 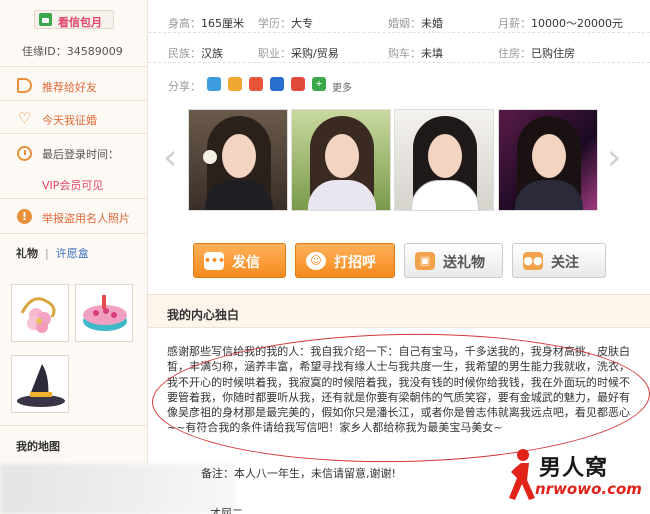 What do you see at coordinates (588, 489) in the screenshot?
I see `watermark-url: nrwowo.com` at bounding box center [588, 489].